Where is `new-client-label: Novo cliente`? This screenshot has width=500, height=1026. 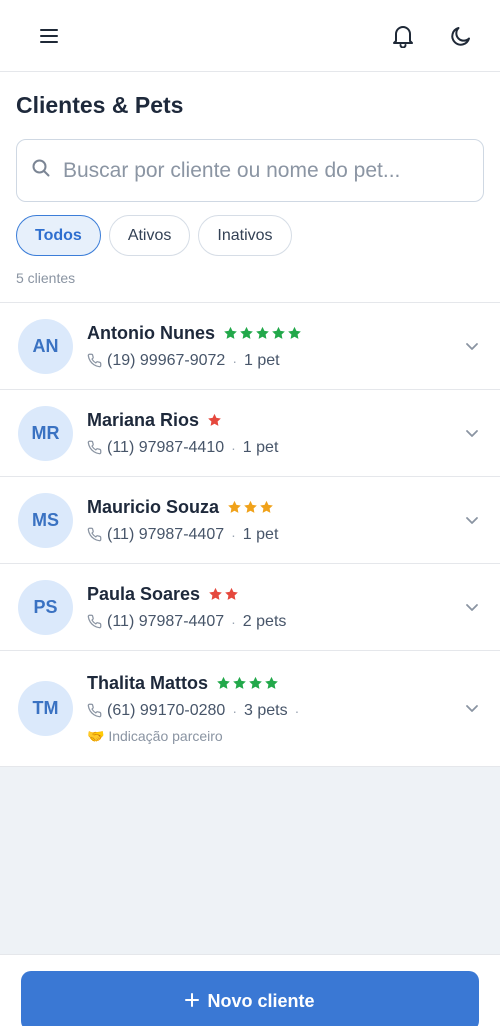
new-client-label: Novo cliente is located at coordinates (261, 1000).